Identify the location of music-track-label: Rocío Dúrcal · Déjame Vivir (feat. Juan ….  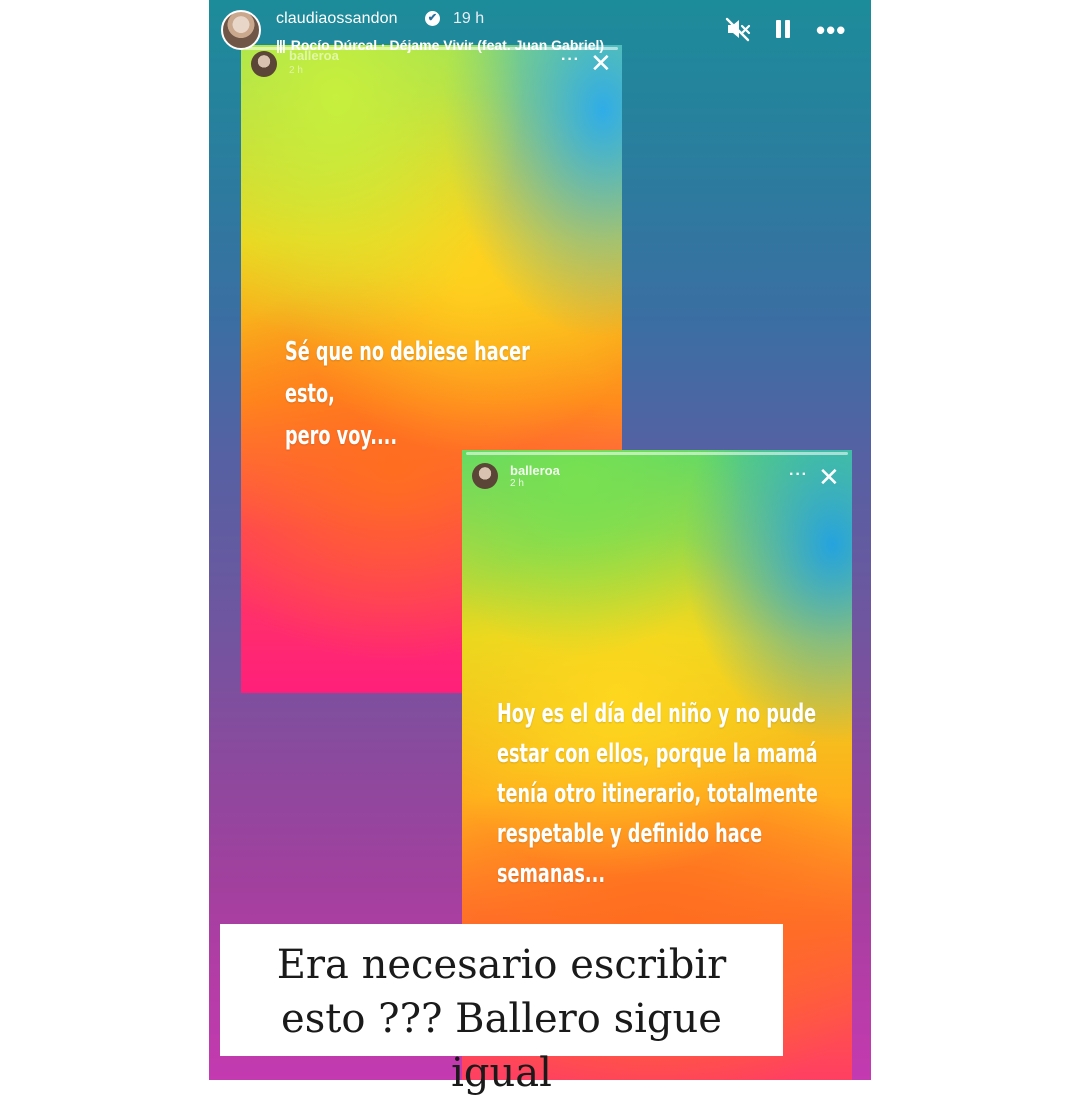
(447, 45).